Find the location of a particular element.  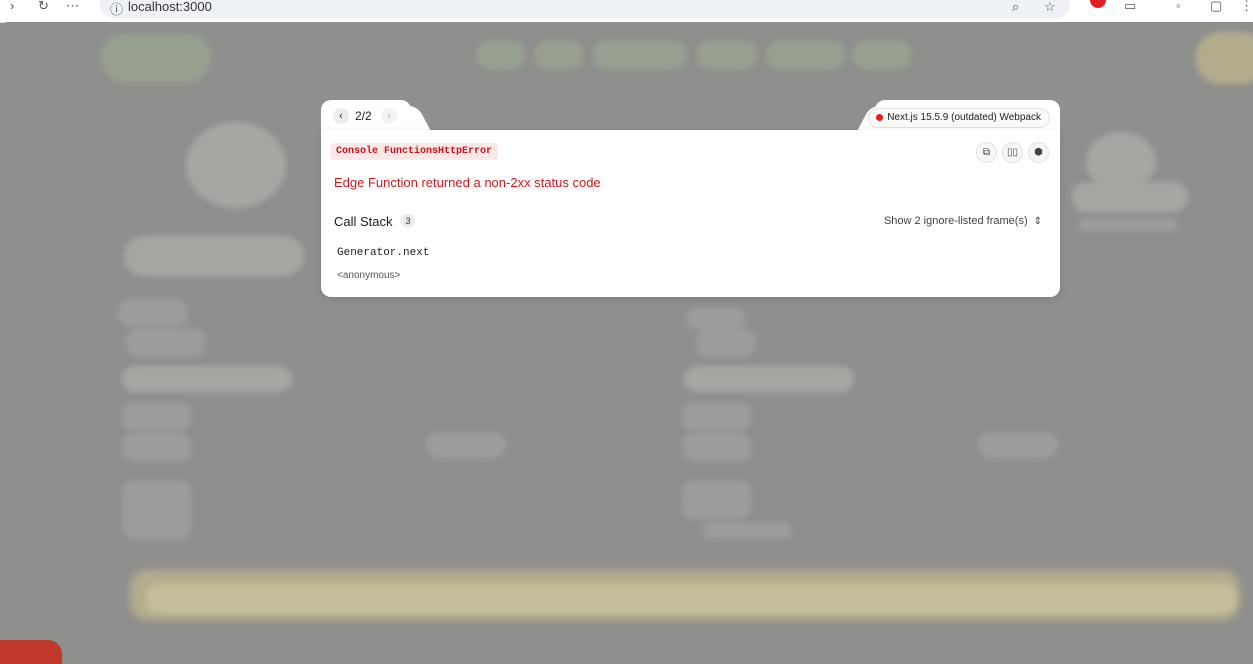

site-info-icon: ⓘ is located at coordinates (116, 9).